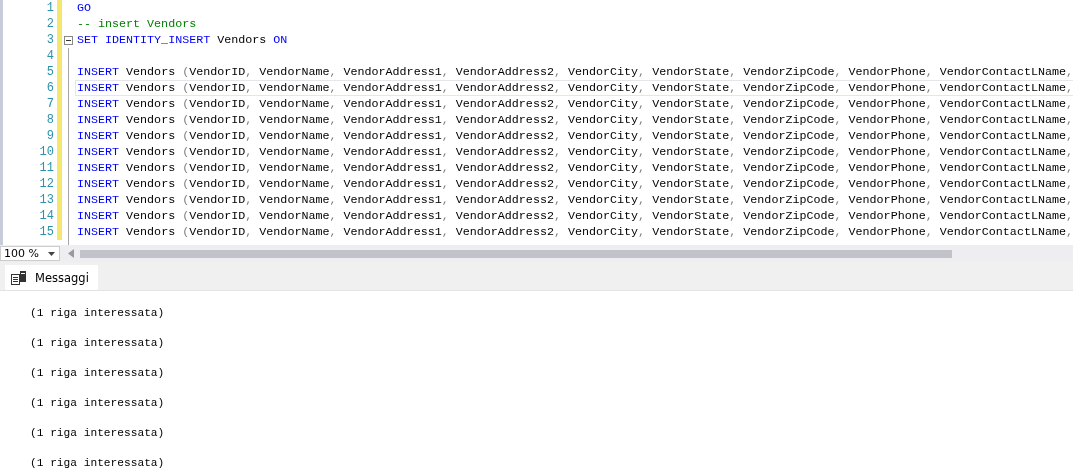  Describe the element at coordinates (50, 136) in the screenshot. I see `line-number: 9` at that location.